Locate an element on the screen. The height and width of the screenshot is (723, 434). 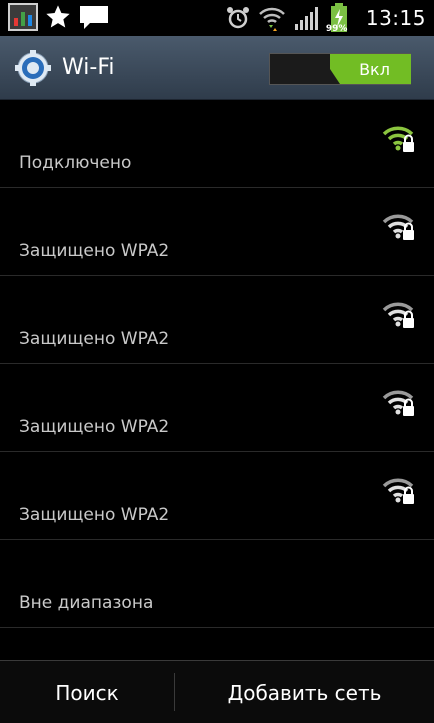
add-network-button: Добавить сеть is located at coordinates (304, 692).